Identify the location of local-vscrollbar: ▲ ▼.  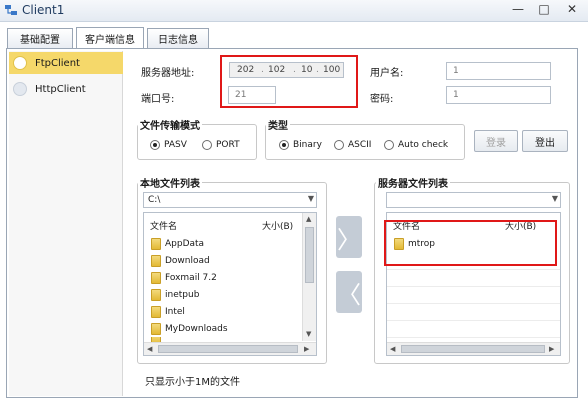
(309, 277).